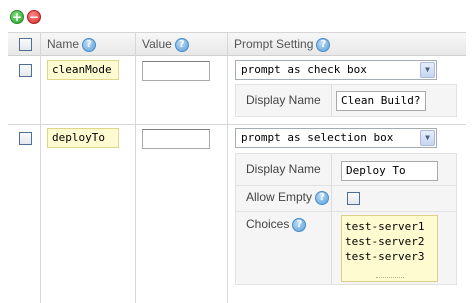 The image size is (474, 303). I want to click on prompt-select: prompt as selection box ▼, so click(336, 138).